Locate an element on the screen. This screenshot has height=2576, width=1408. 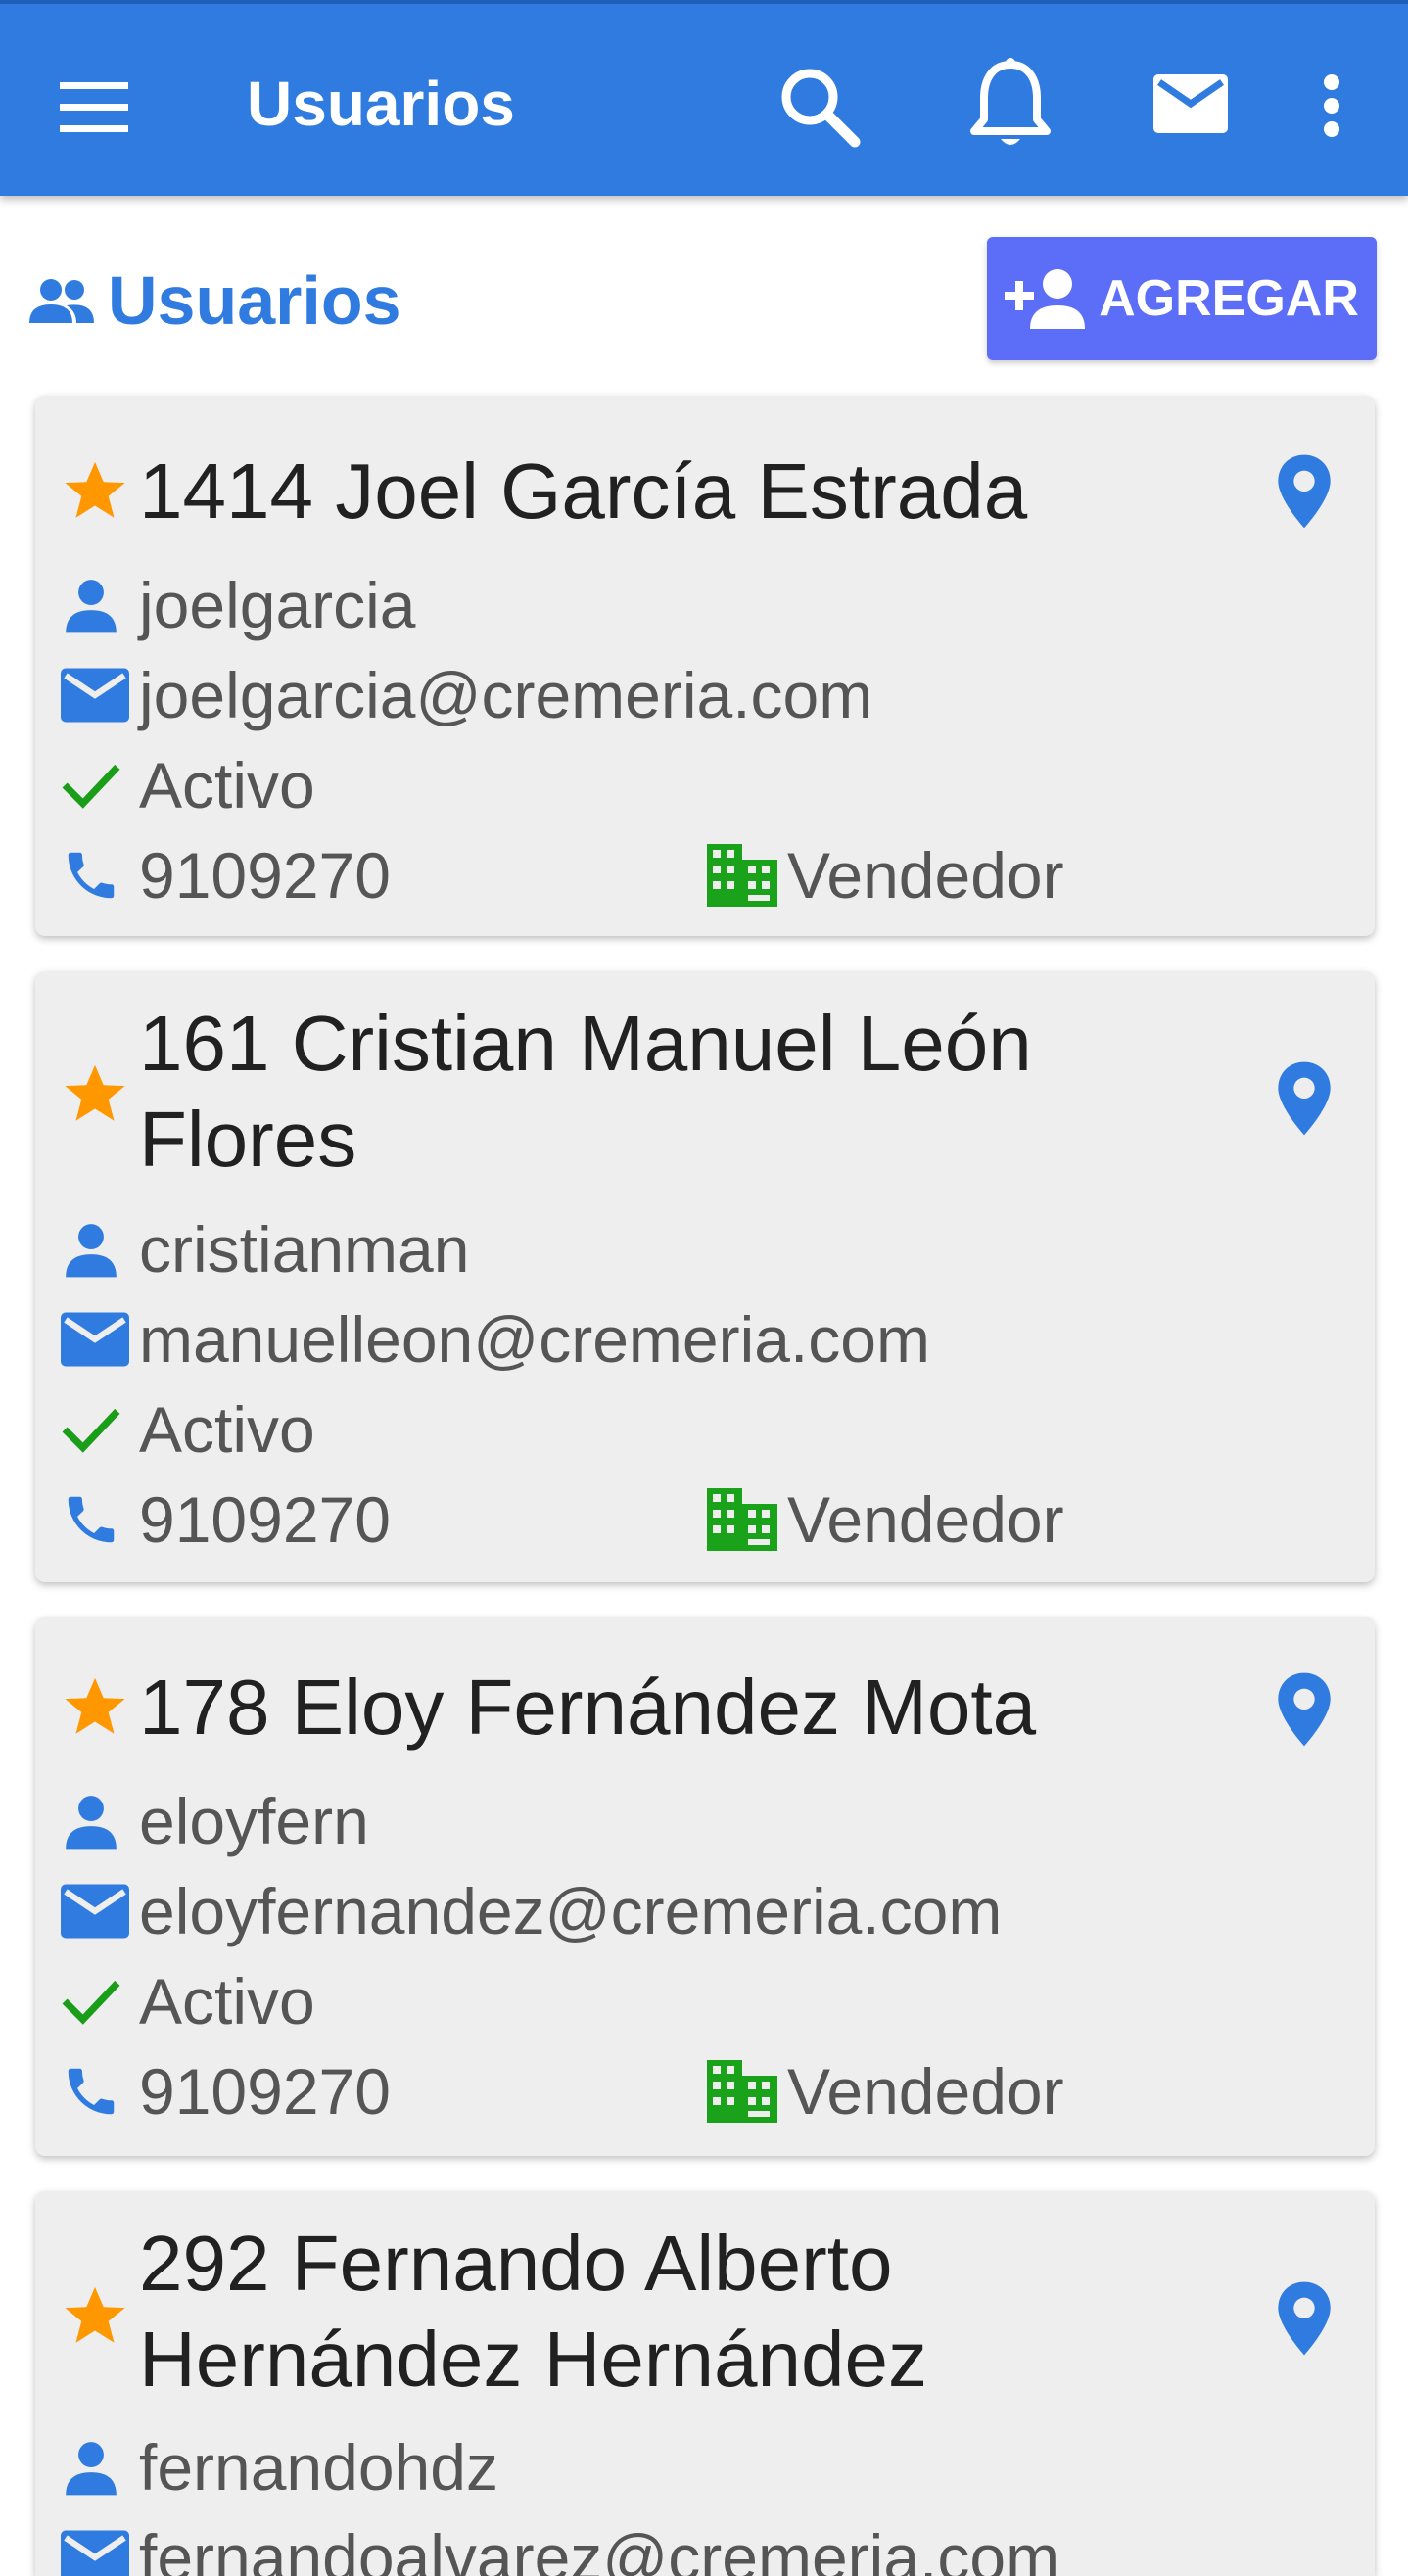
username: cristianman is located at coordinates (304, 1249).